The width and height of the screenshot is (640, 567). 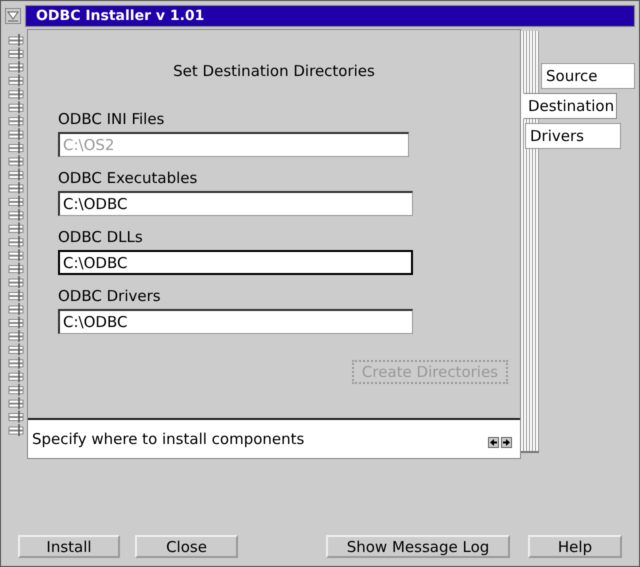 What do you see at coordinates (588, 76) in the screenshot?
I see `notebook-tab: Source` at bounding box center [588, 76].